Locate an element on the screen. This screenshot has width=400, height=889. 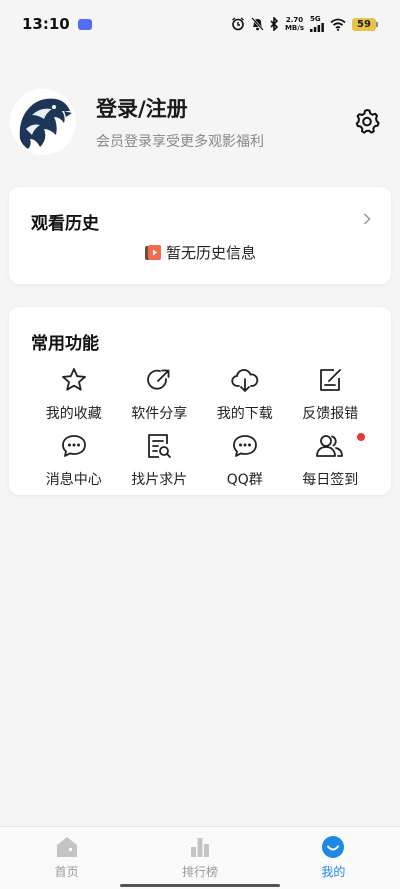
home-indicator is located at coordinates (200, 885).